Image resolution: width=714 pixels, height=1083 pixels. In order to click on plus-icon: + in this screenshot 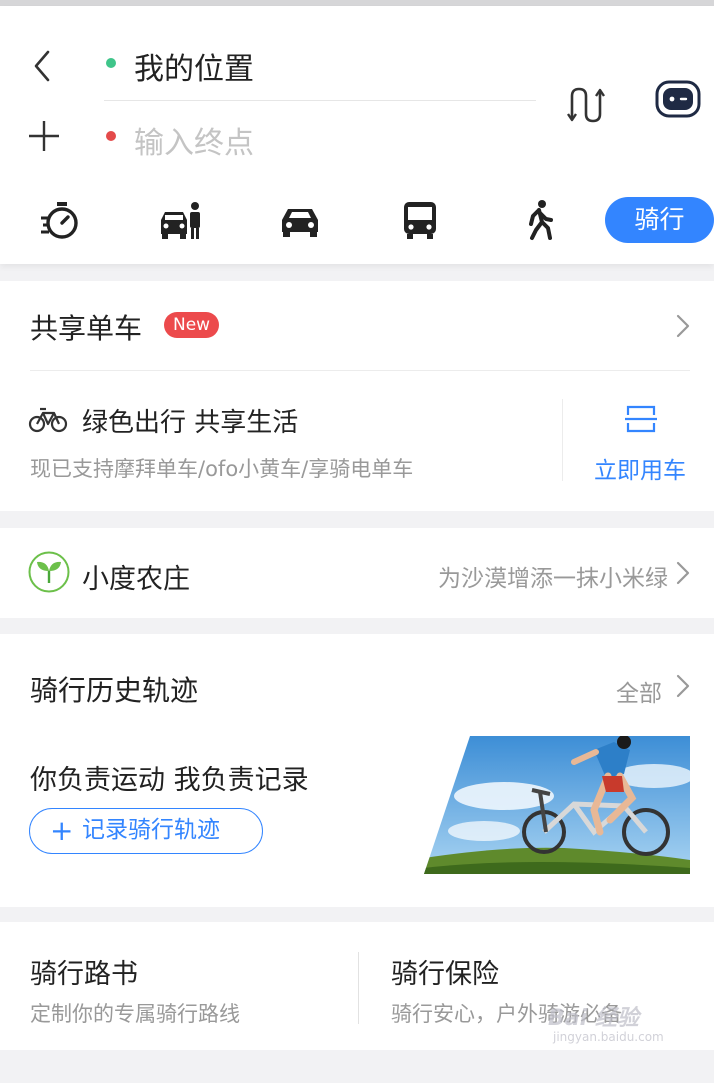, I will do `click(62, 830)`.